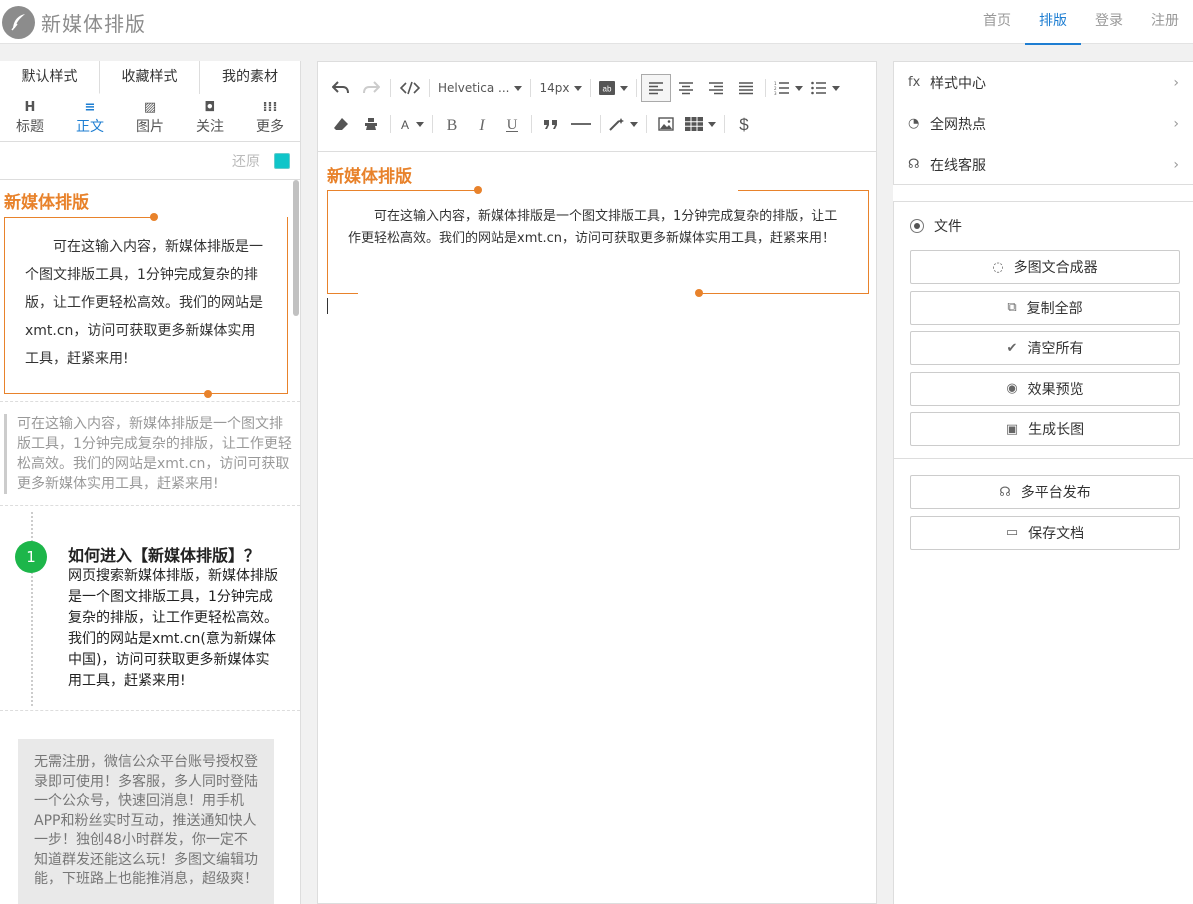  What do you see at coordinates (1165, 22) in the screenshot?
I see `nav-register: 注册` at bounding box center [1165, 22].